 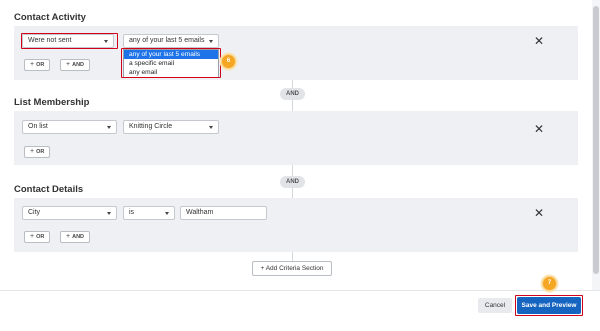 I want to click on scrollbar-thumb, so click(x=596, y=140).